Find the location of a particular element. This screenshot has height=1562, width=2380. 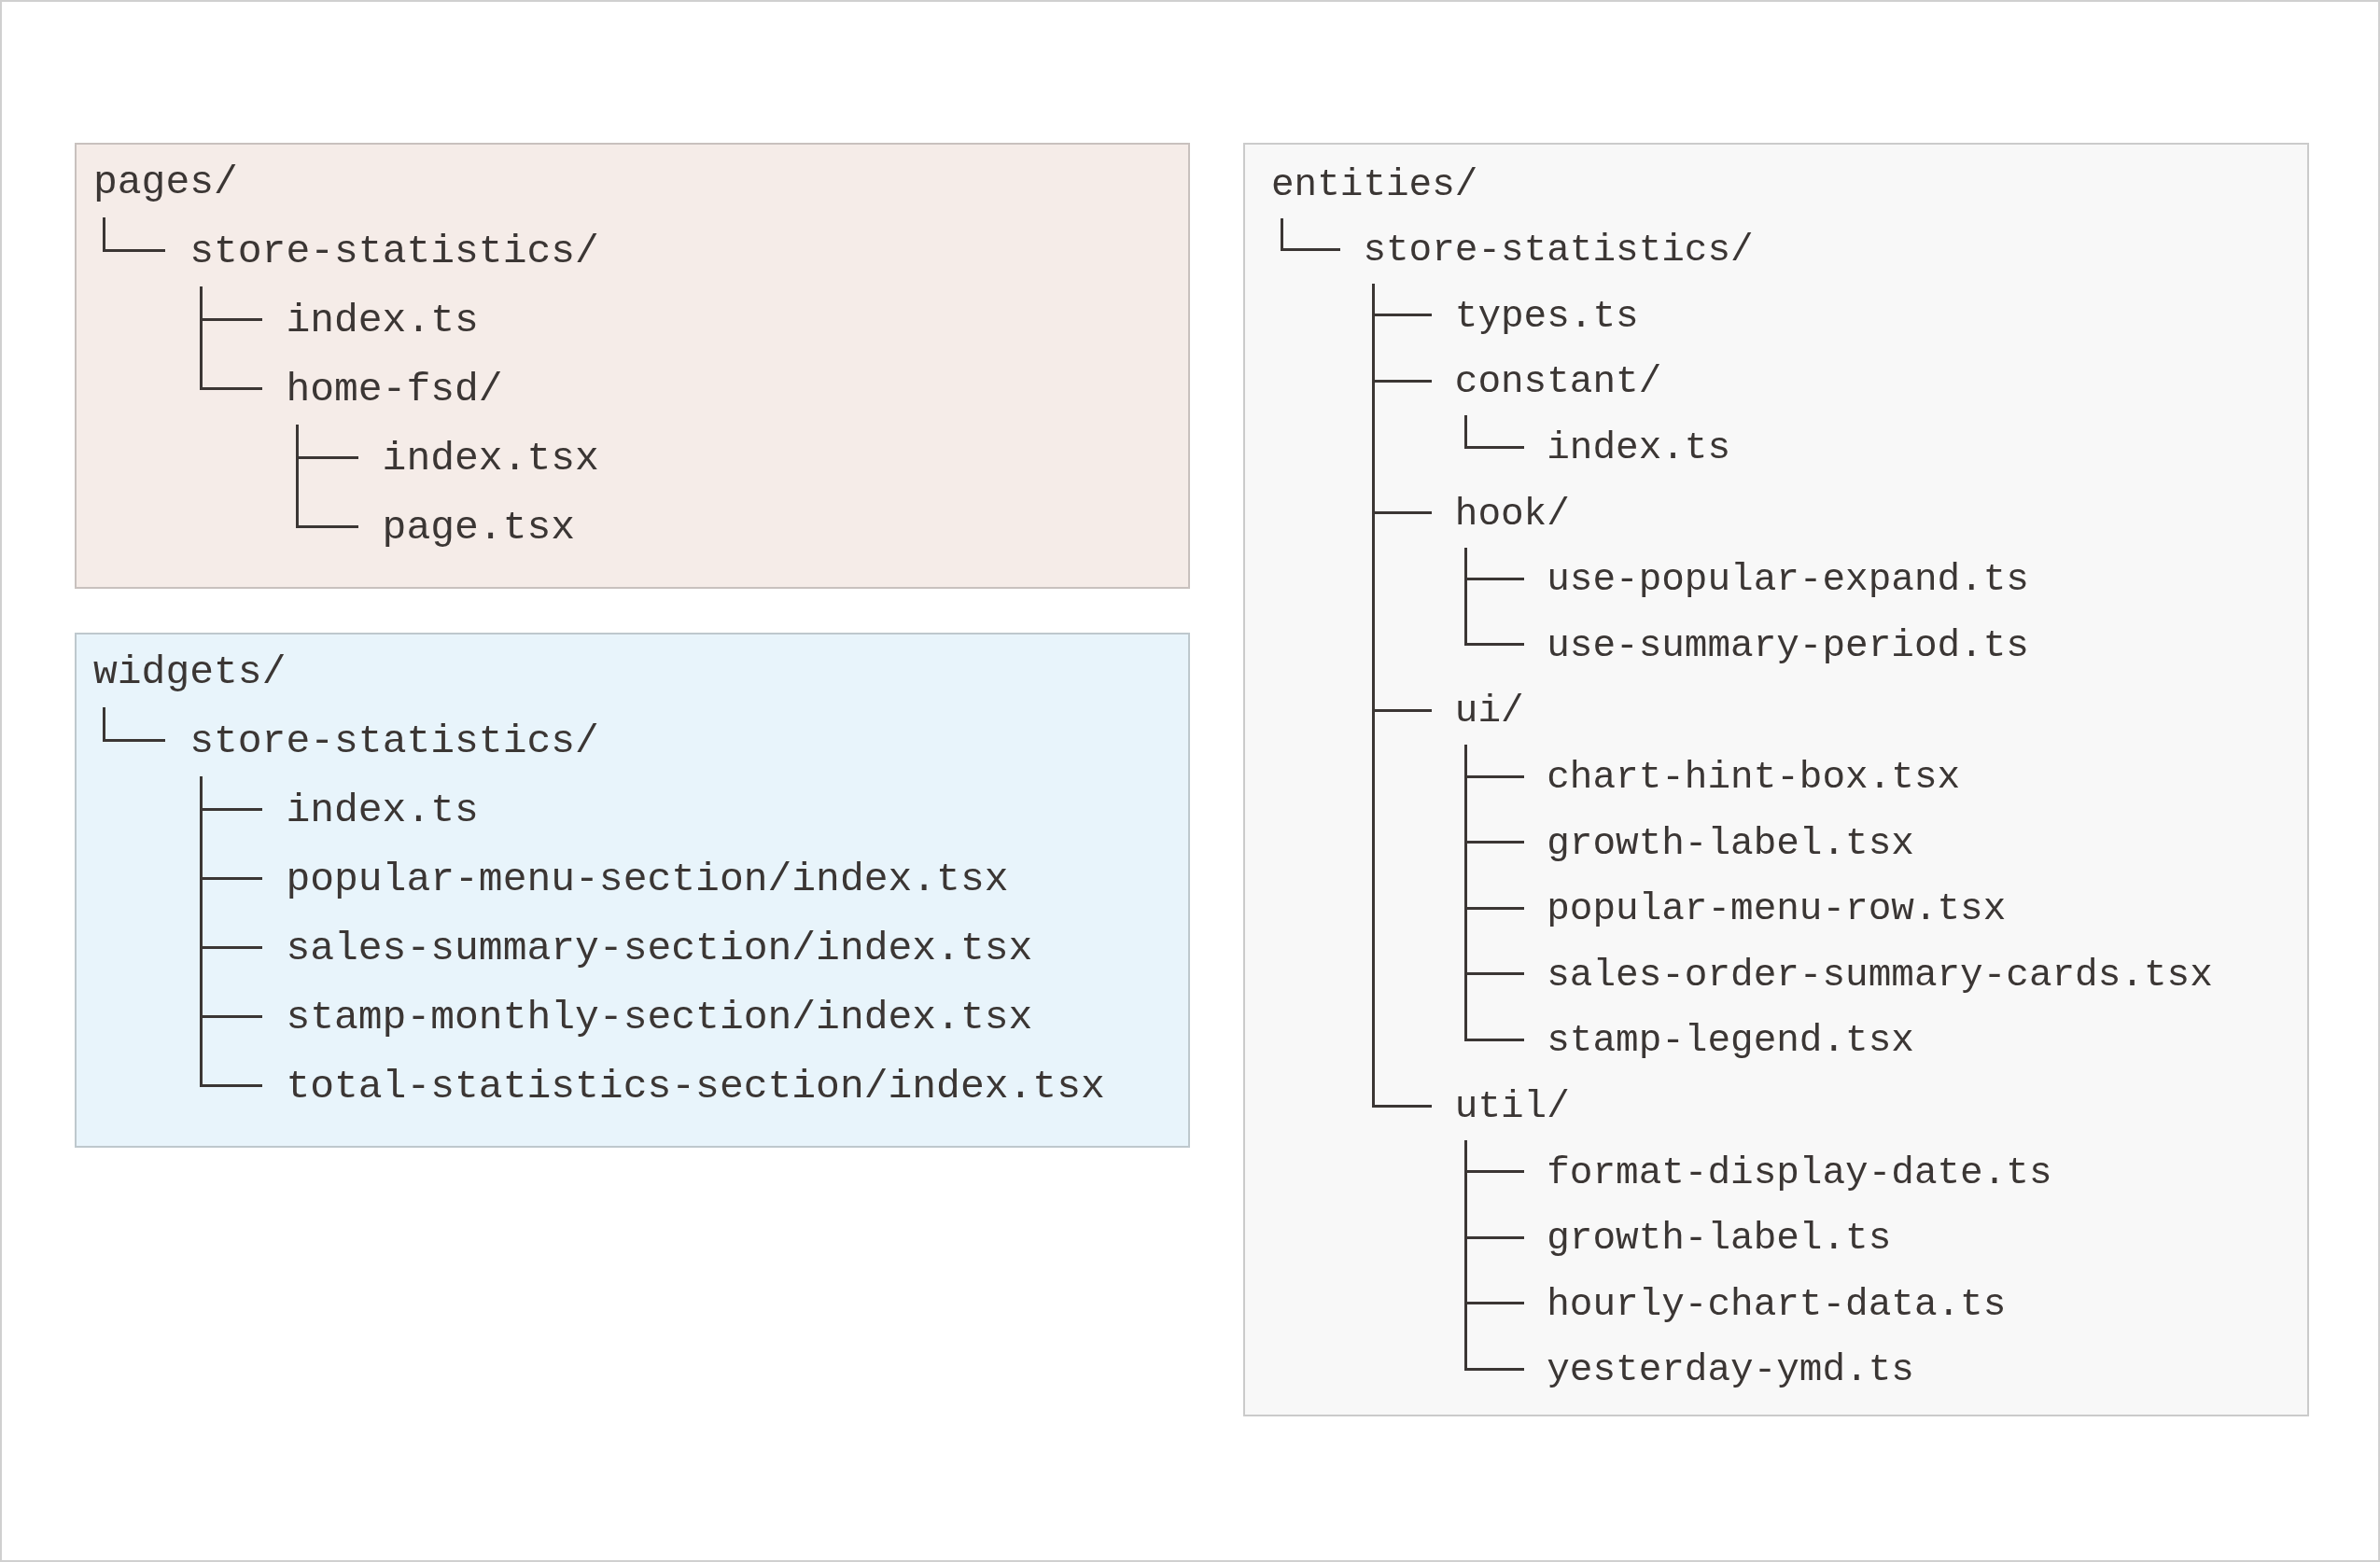

folder-name: util/ is located at coordinates (1512, 1107).